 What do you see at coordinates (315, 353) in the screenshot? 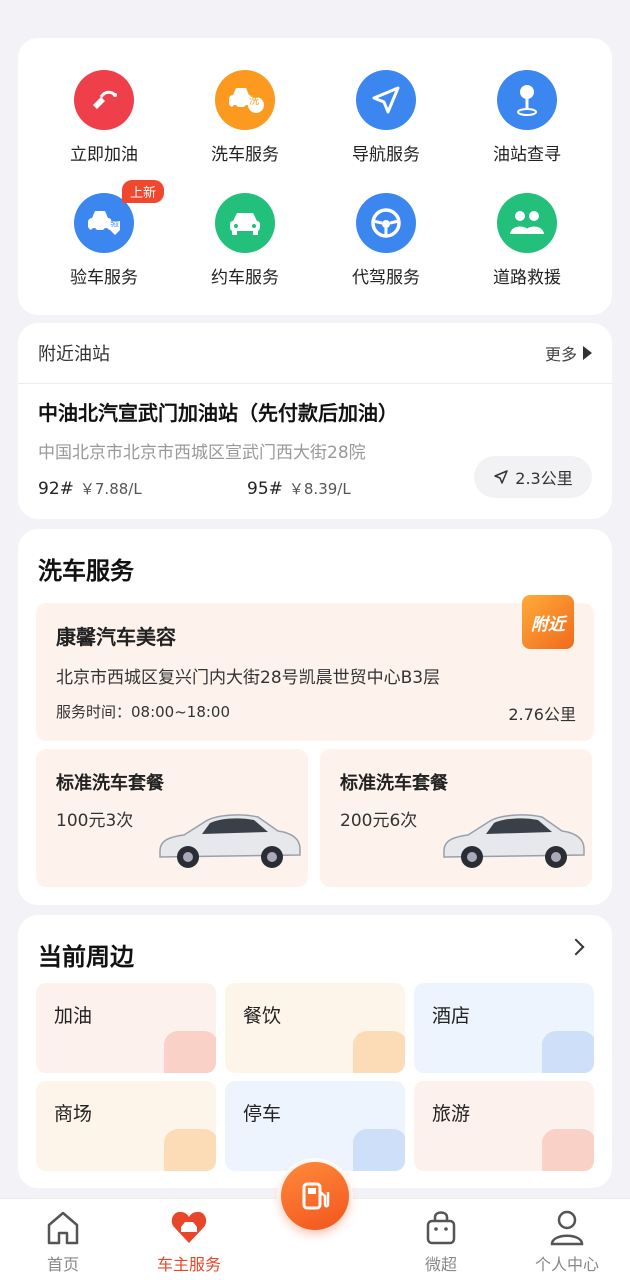
I see `station-header: 附近油站 更多` at bounding box center [315, 353].